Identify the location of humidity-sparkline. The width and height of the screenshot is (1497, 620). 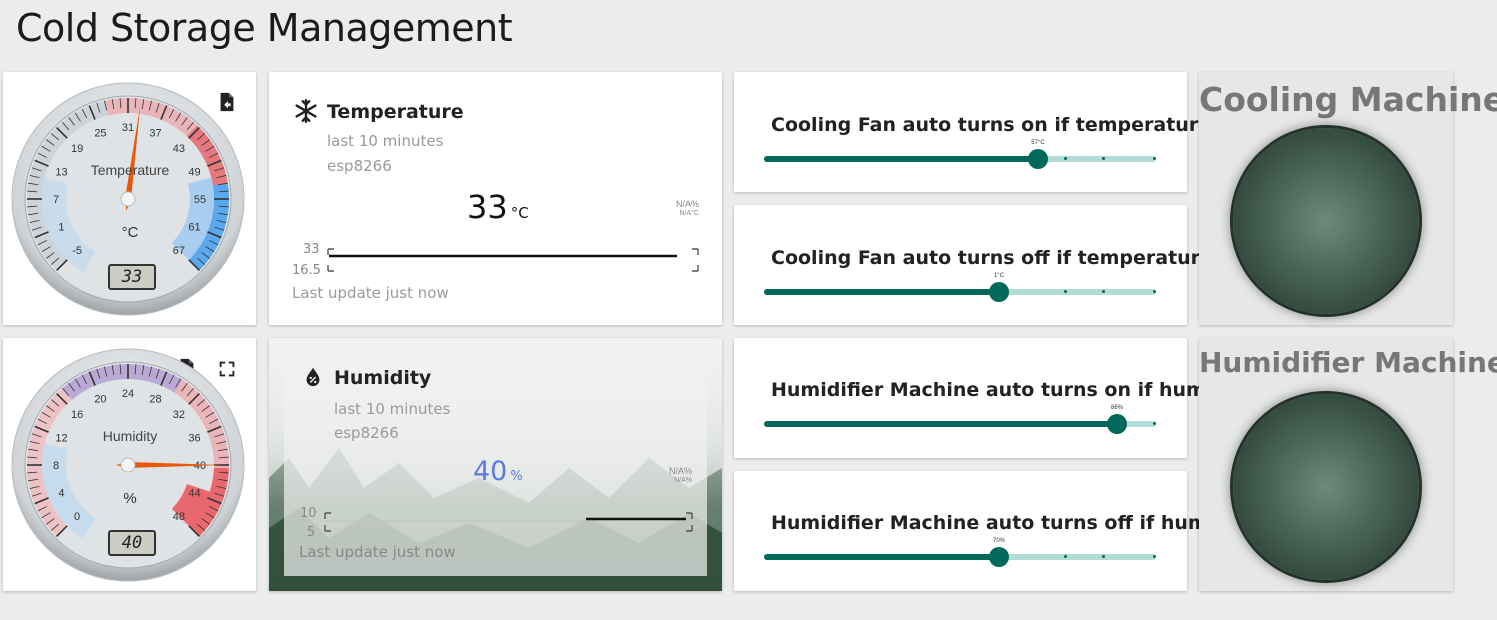
(508, 522).